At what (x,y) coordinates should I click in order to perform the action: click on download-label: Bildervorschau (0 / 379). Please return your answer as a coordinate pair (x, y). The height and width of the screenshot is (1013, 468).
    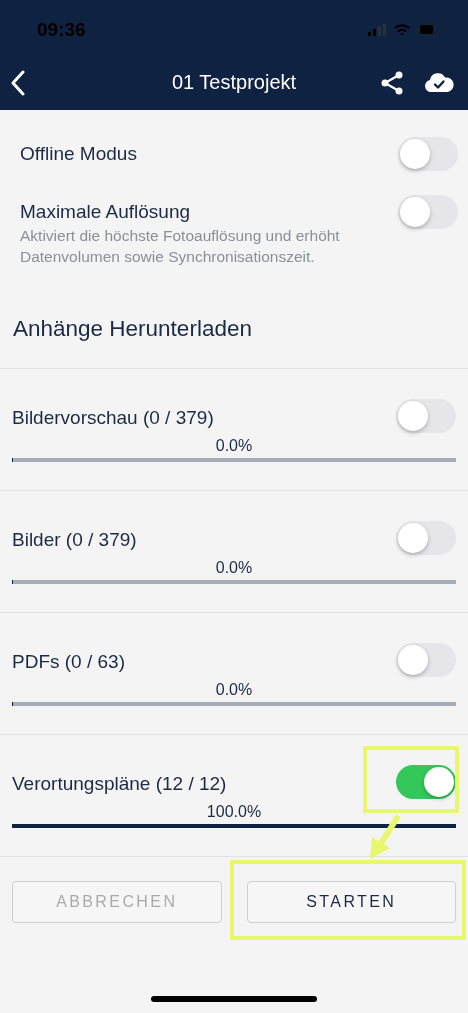
    Looking at the image, I should click on (113, 418).